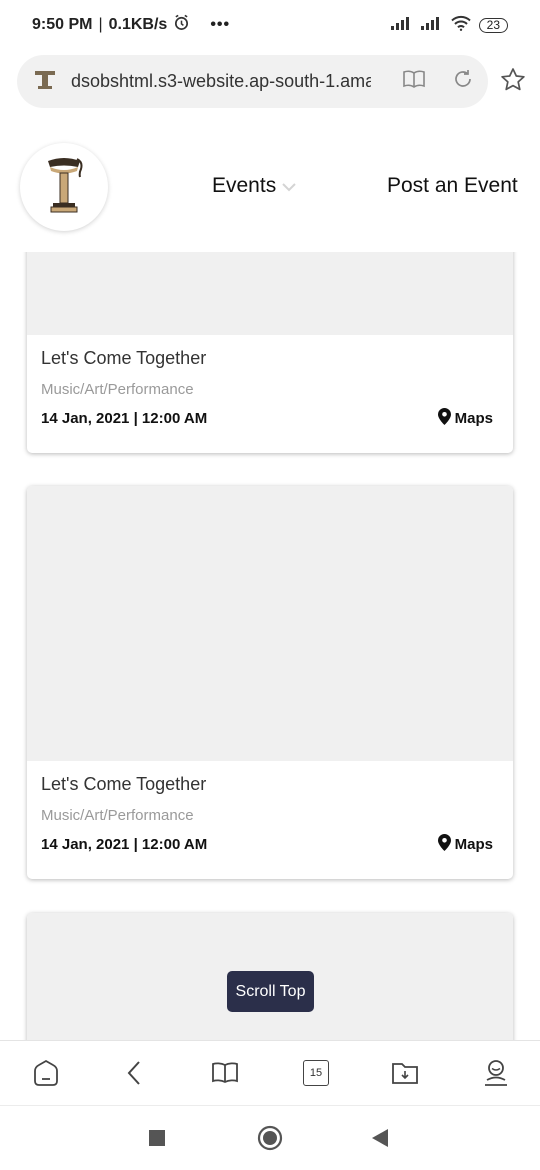 Image resolution: width=540 pixels, height=1170 pixels. What do you see at coordinates (157, 1138) in the screenshot?
I see `recents-icon` at bounding box center [157, 1138].